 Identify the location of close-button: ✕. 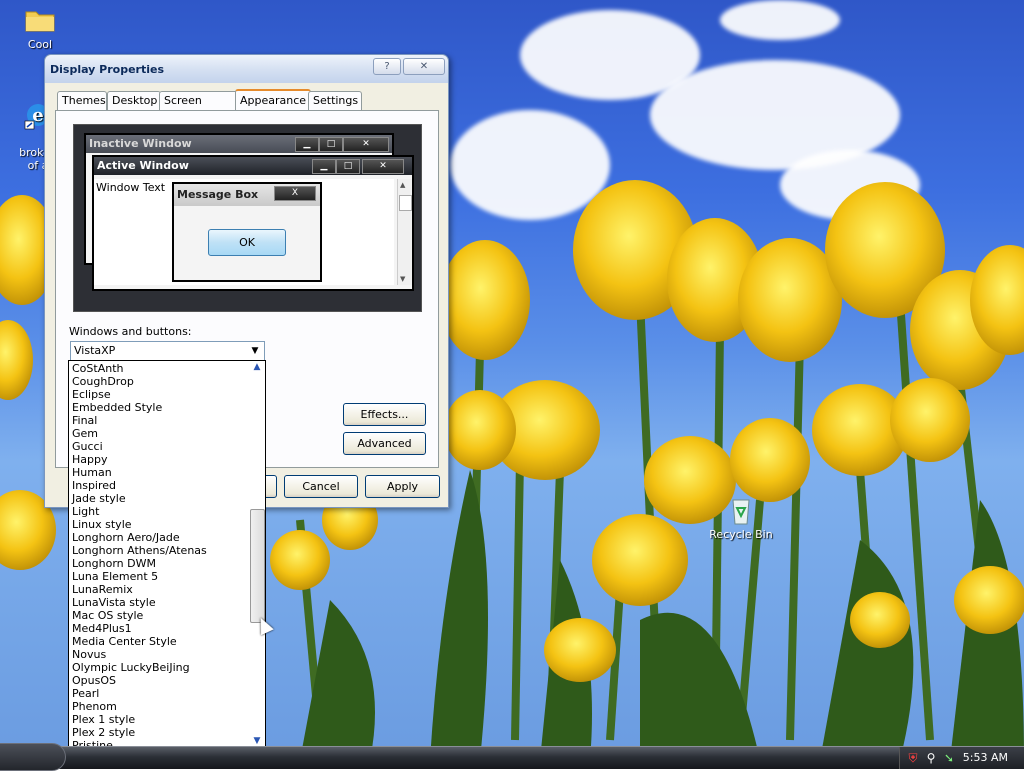
(424, 66).